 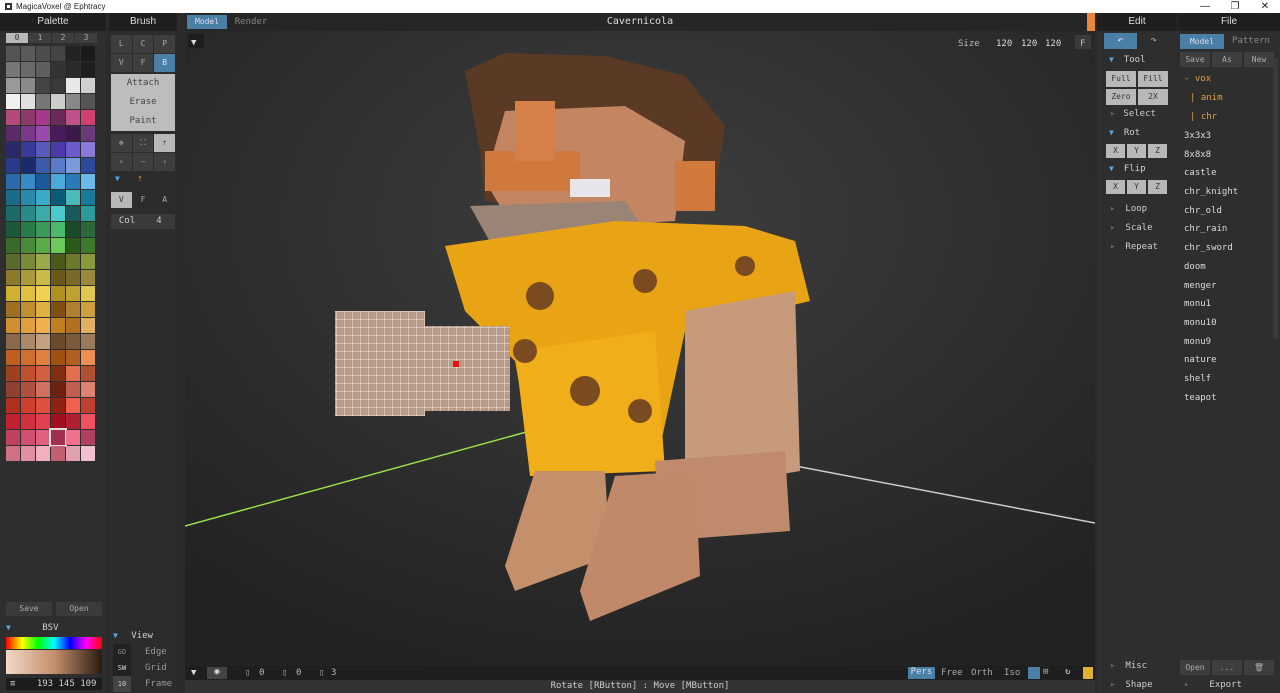 What do you see at coordinates (1195, 667) in the screenshot?
I see `file-open-button: Open` at bounding box center [1195, 667].